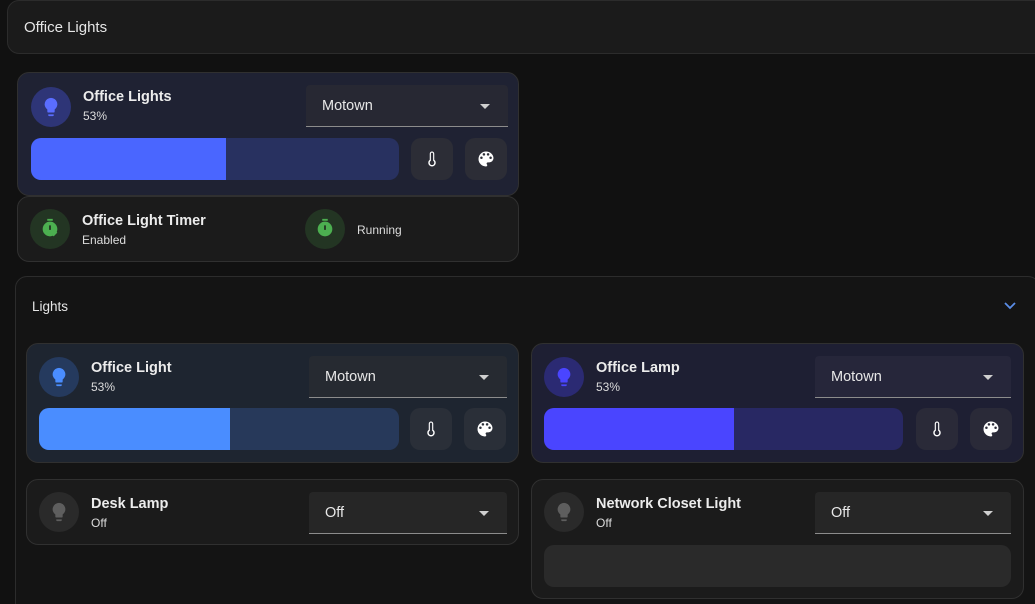 The image size is (1035, 604). I want to click on timer-status: Running, so click(379, 230).